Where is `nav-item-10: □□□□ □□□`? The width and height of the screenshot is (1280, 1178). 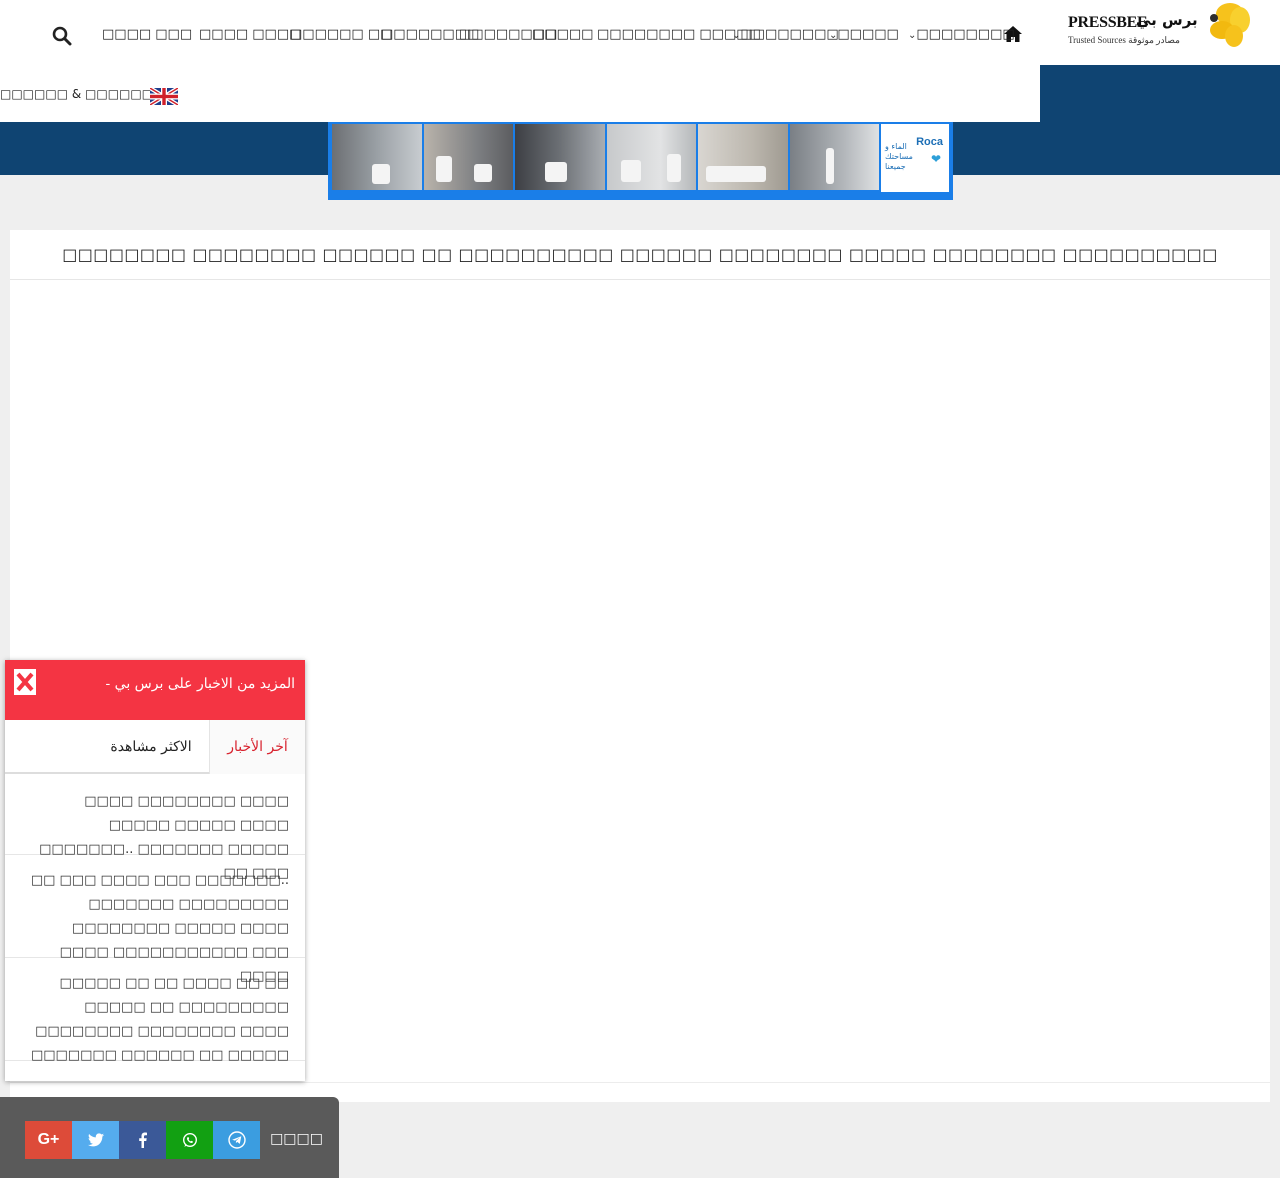 nav-item-10: □□□□ □□□ is located at coordinates (147, 35).